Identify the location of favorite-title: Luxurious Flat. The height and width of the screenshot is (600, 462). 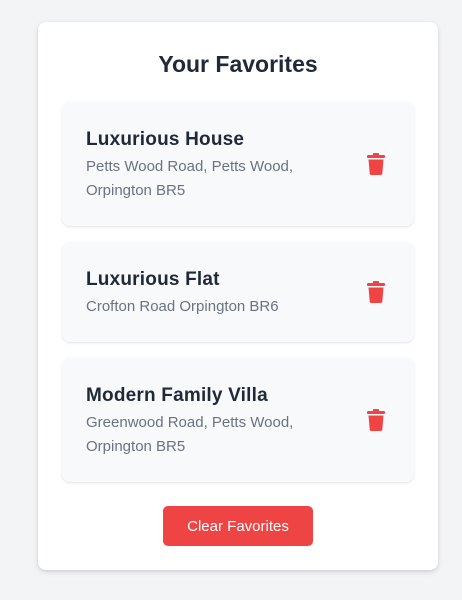
(153, 279).